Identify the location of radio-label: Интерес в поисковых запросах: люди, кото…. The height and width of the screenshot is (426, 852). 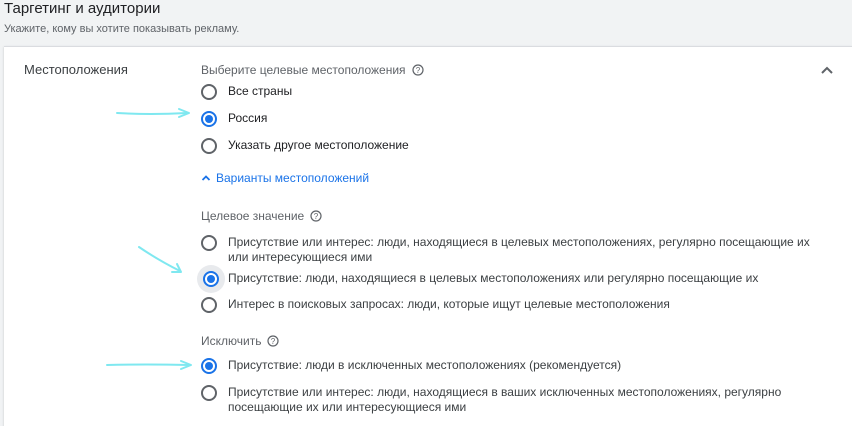
(449, 304).